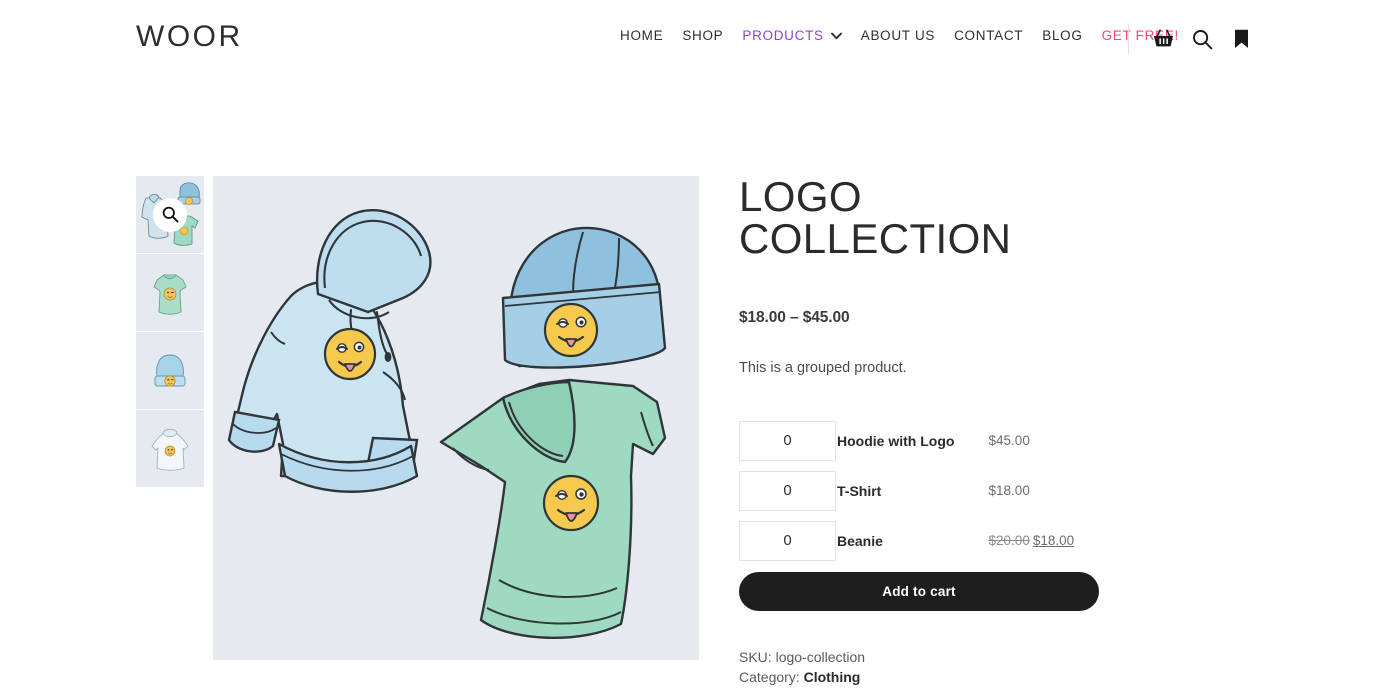  I want to click on nav-item-home: HOME, so click(641, 35).